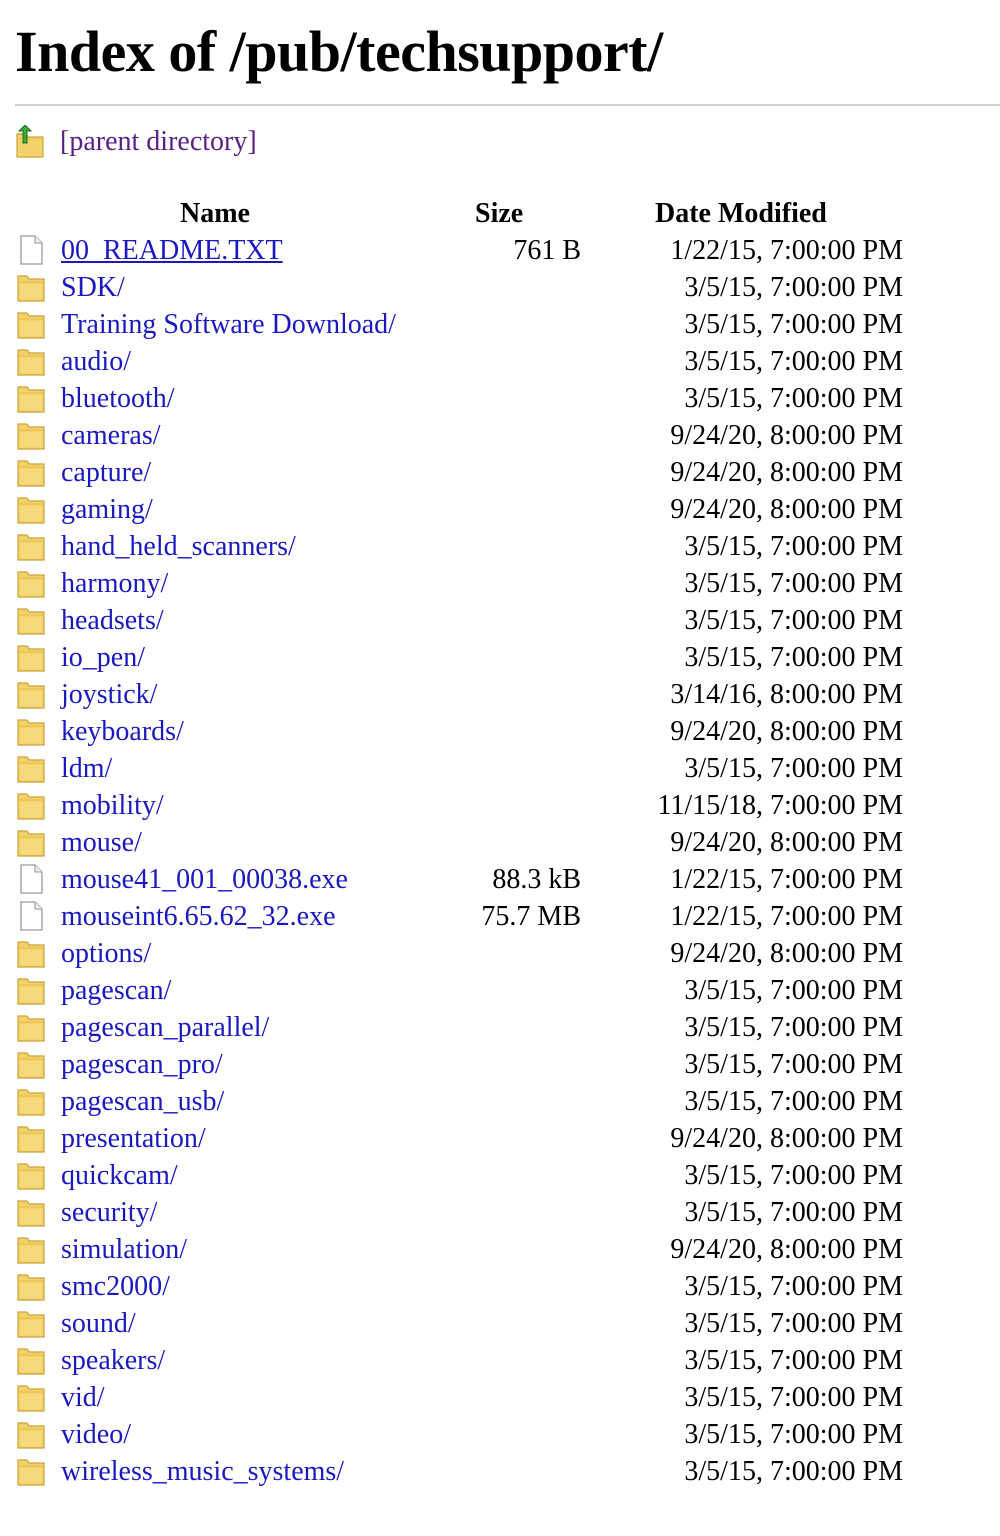 This screenshot has width=1000, height=1536. Describe the element at coordinates (96, 1434) in the screenshot. I see `folder-link: video/` at that location.